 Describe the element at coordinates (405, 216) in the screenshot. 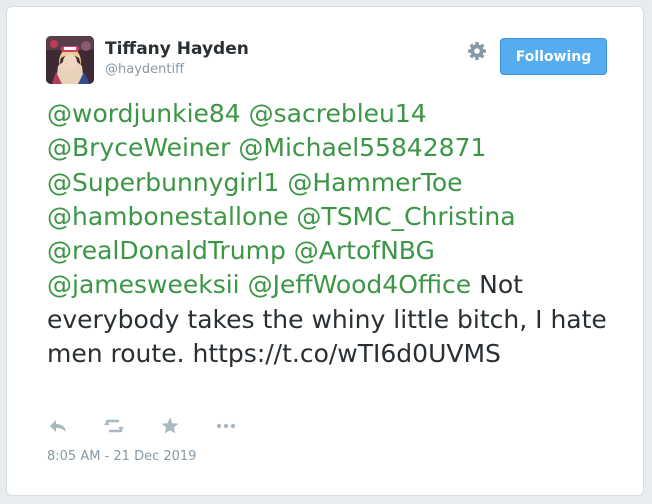

I see `mention-link: @TSMC_Christina` at that location.